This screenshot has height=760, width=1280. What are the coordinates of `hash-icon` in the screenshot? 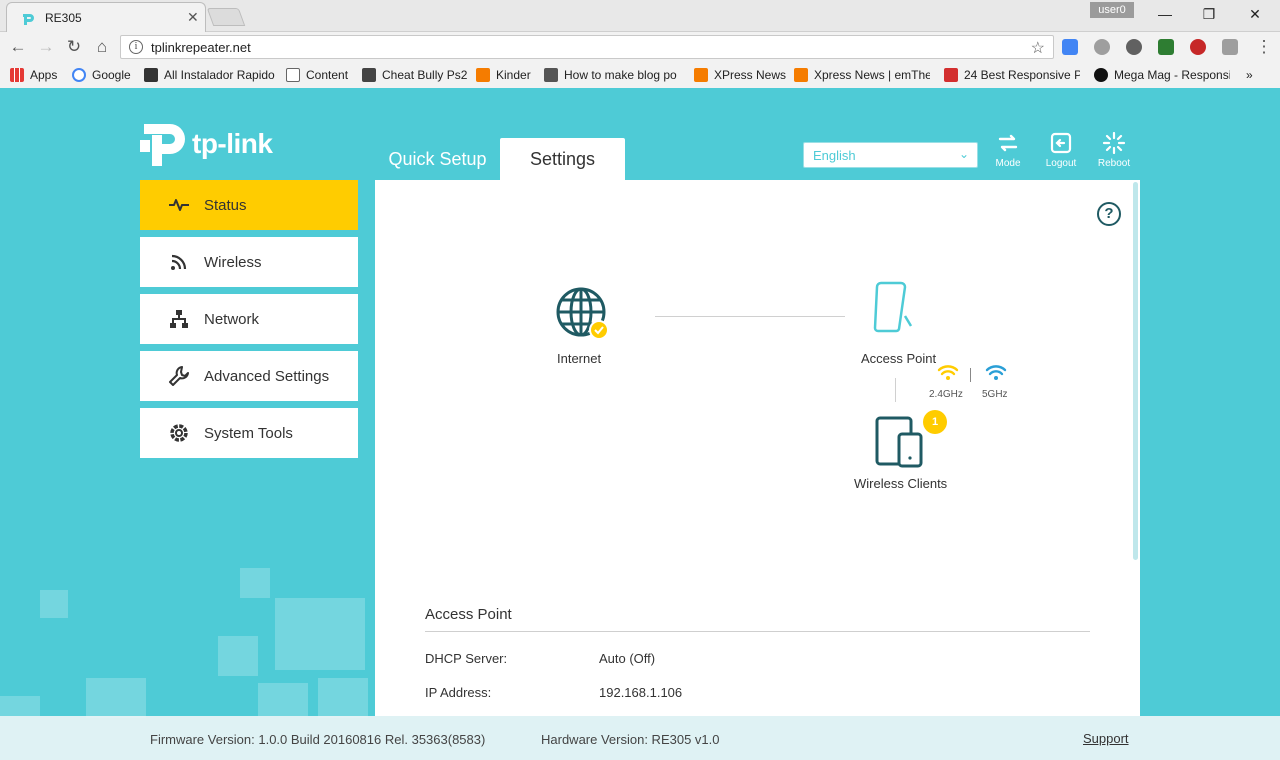 It's located at (551, 75).